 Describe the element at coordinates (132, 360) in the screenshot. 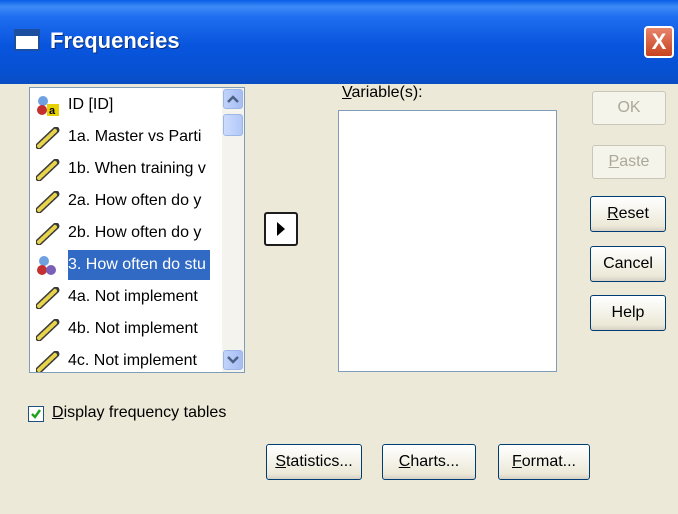

I see `list-item-label: 4c. Not implement` at that location.